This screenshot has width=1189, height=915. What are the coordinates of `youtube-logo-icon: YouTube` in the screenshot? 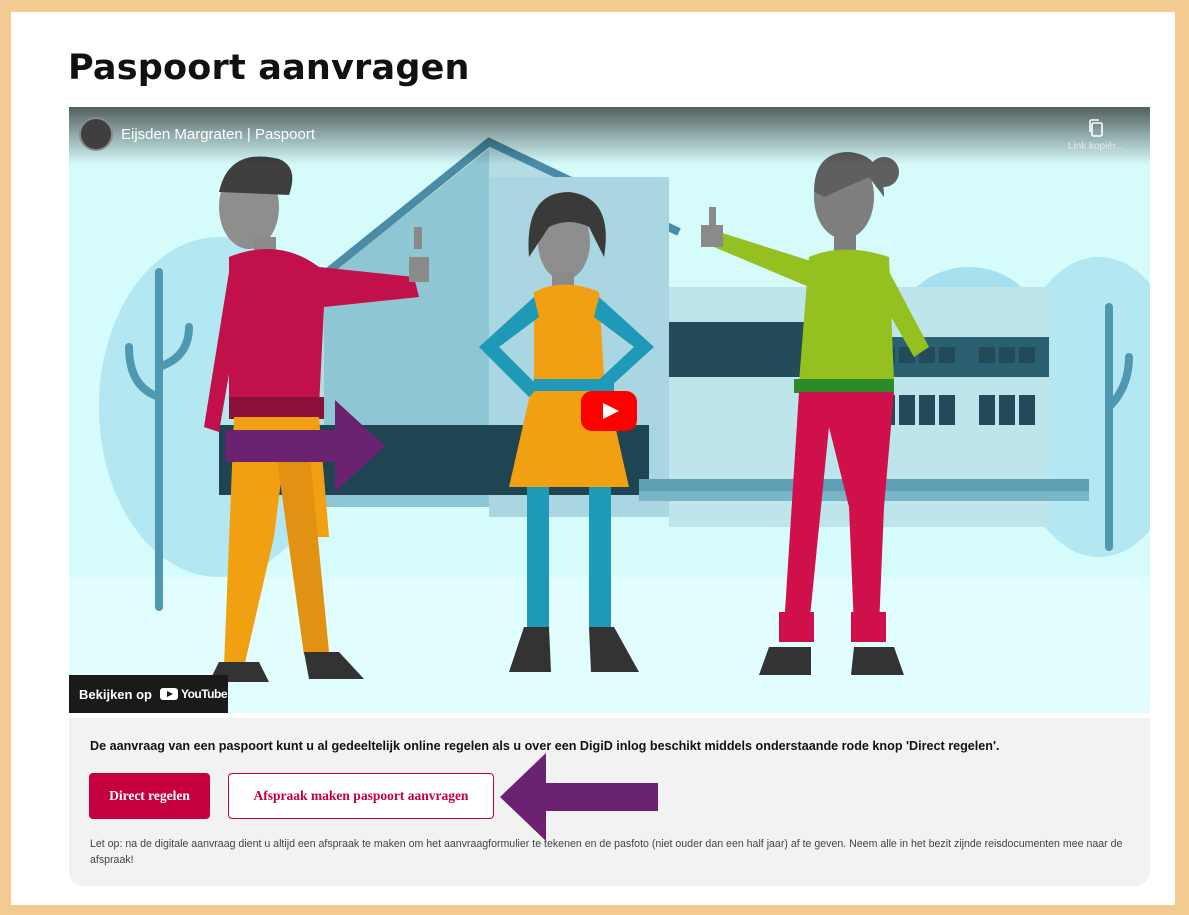 It's located at (193, 694).